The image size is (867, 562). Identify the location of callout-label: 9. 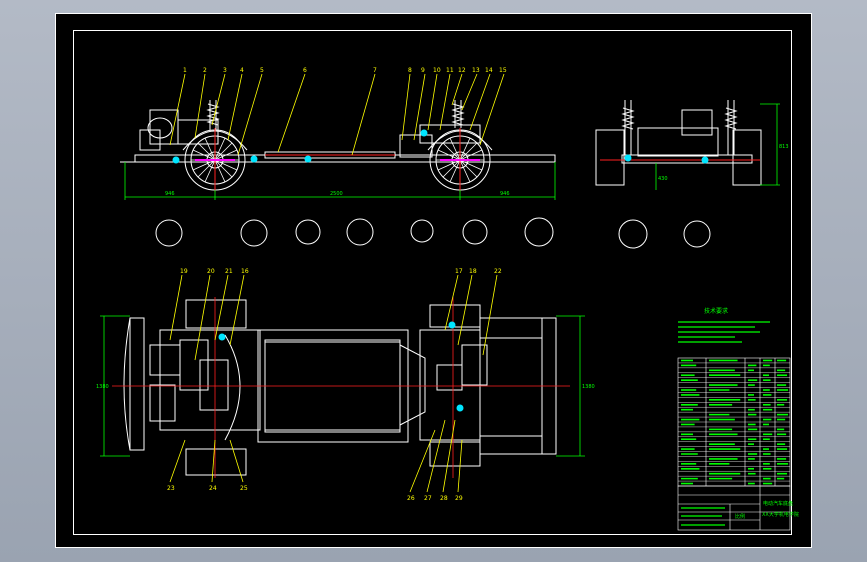
(423, 70).